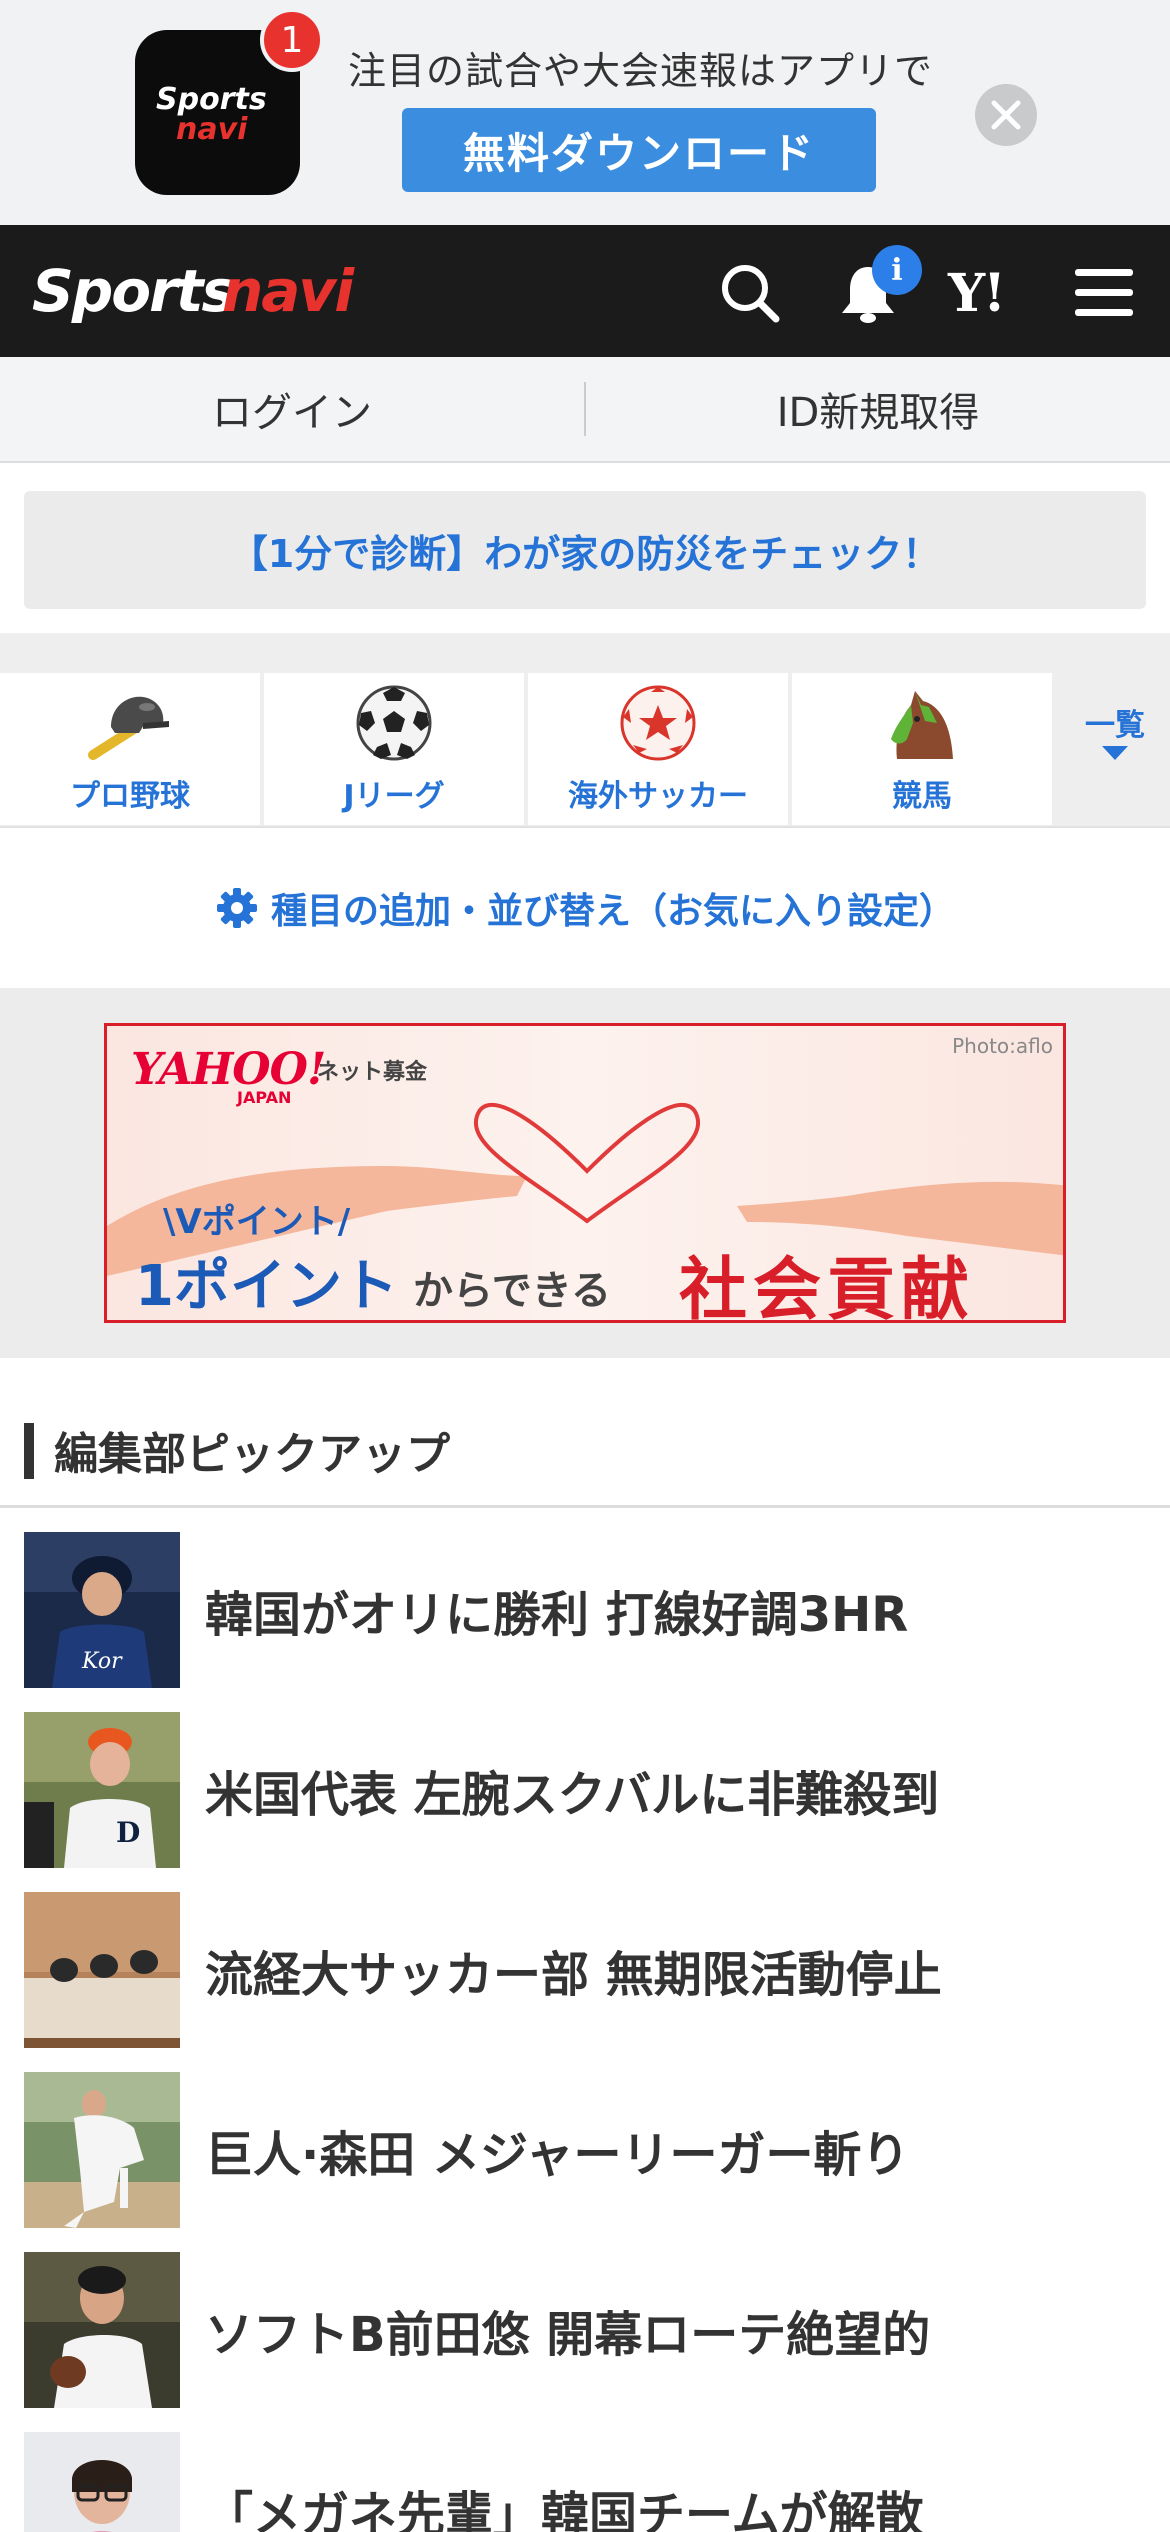 The height and width of the screenshot is (2532, 1170). Describe the element at coordinates (878, 409) in the screenshot. I see `register-link: ID新規取得` at that location.